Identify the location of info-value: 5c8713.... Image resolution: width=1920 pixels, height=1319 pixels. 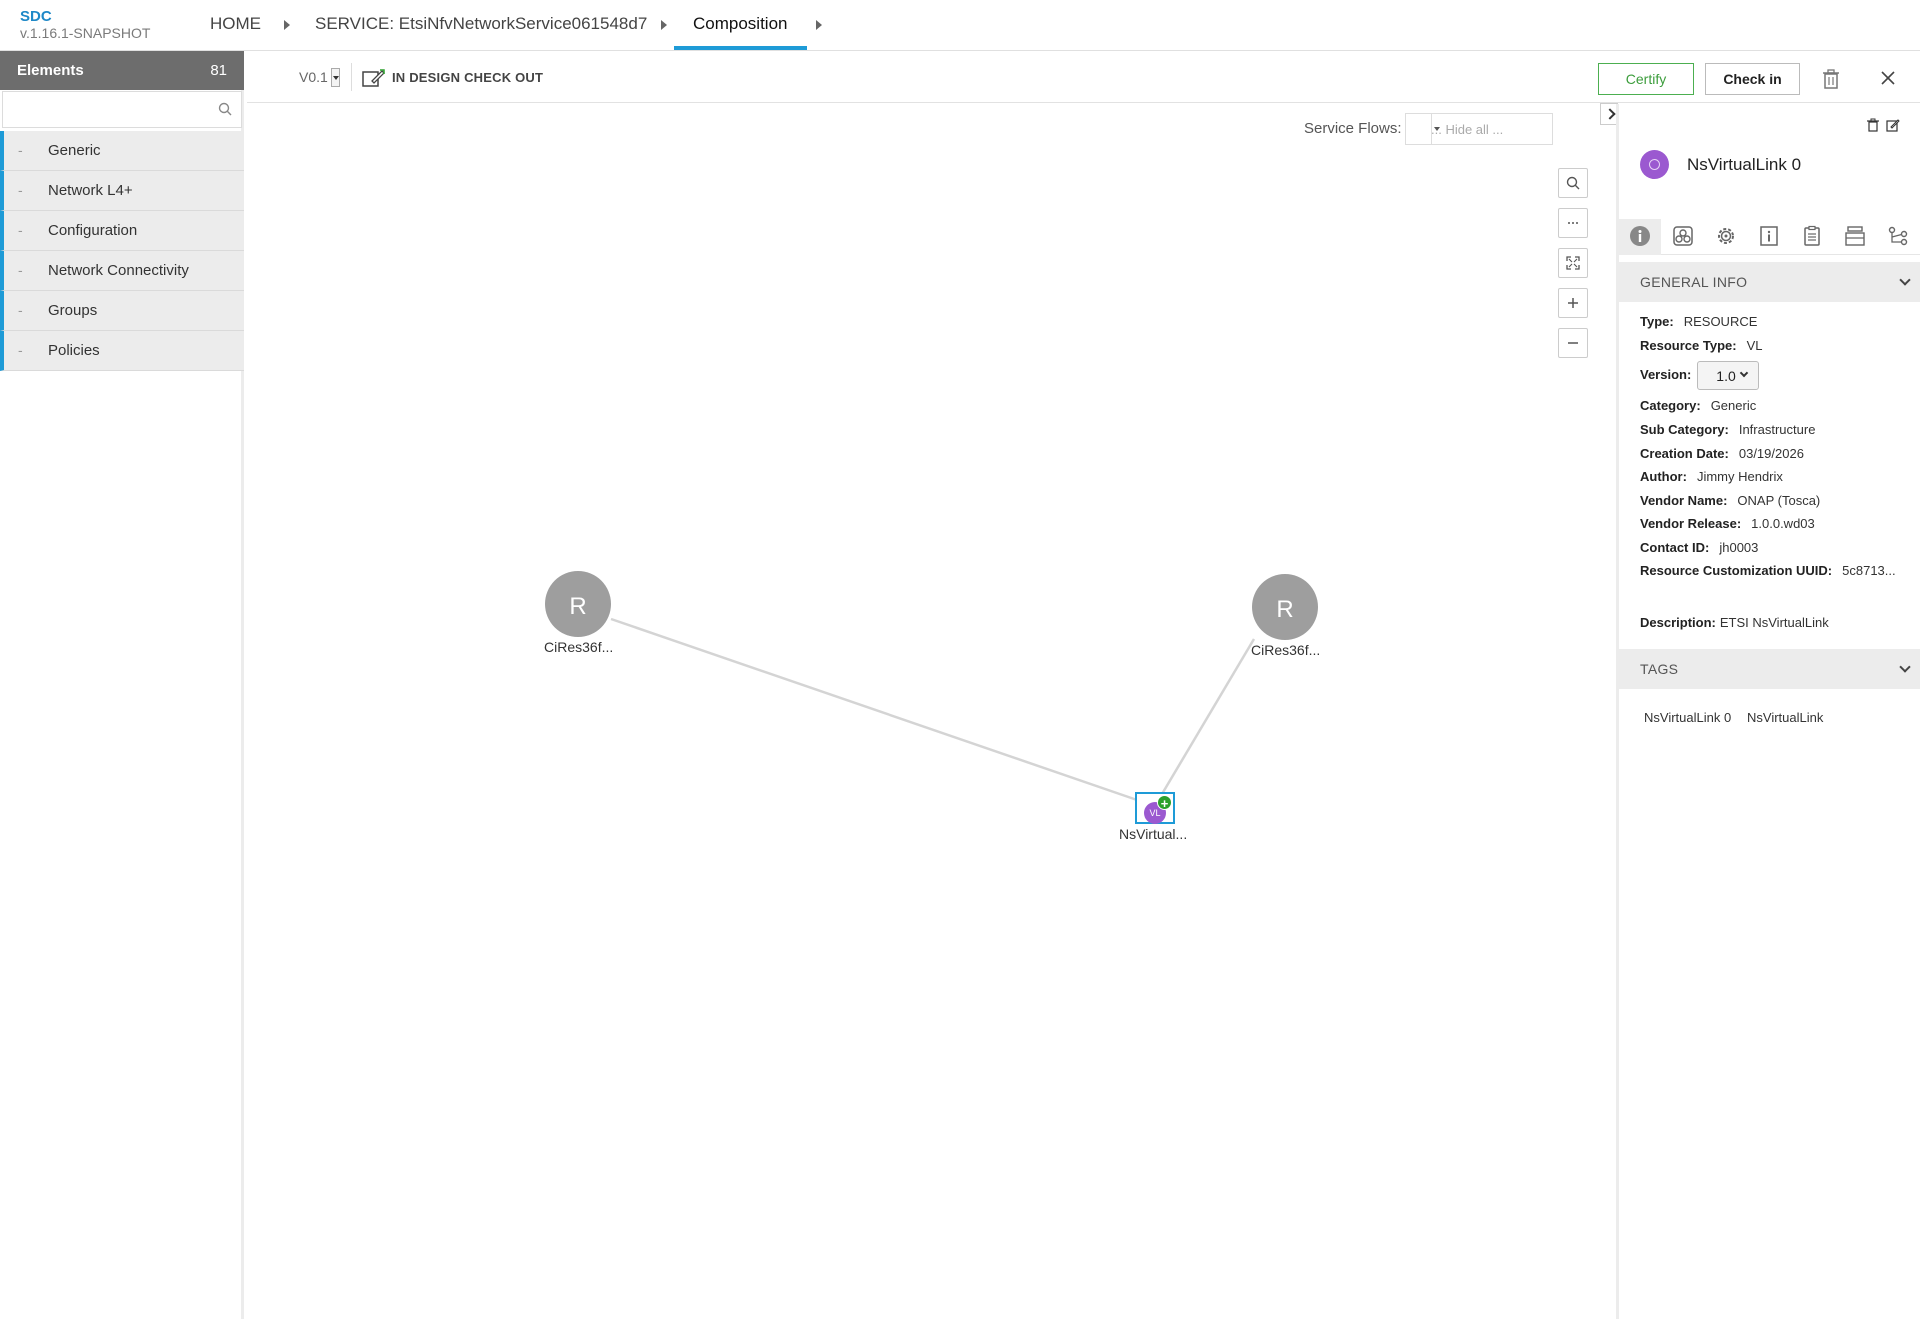
(1869, 570).